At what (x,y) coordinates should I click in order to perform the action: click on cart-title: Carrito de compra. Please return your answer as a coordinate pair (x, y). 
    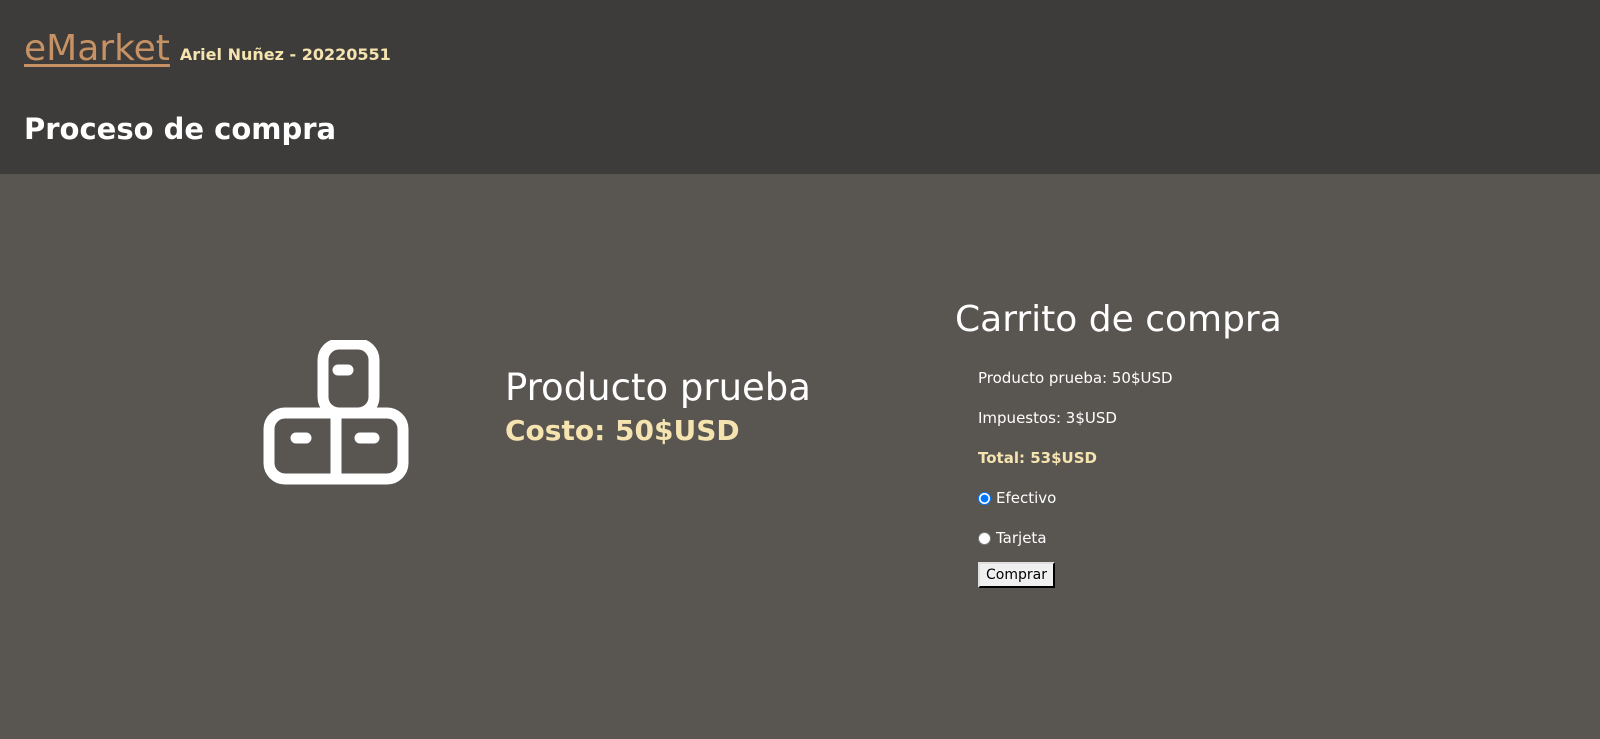
    Looking at the image, I should click on (1118, 319).